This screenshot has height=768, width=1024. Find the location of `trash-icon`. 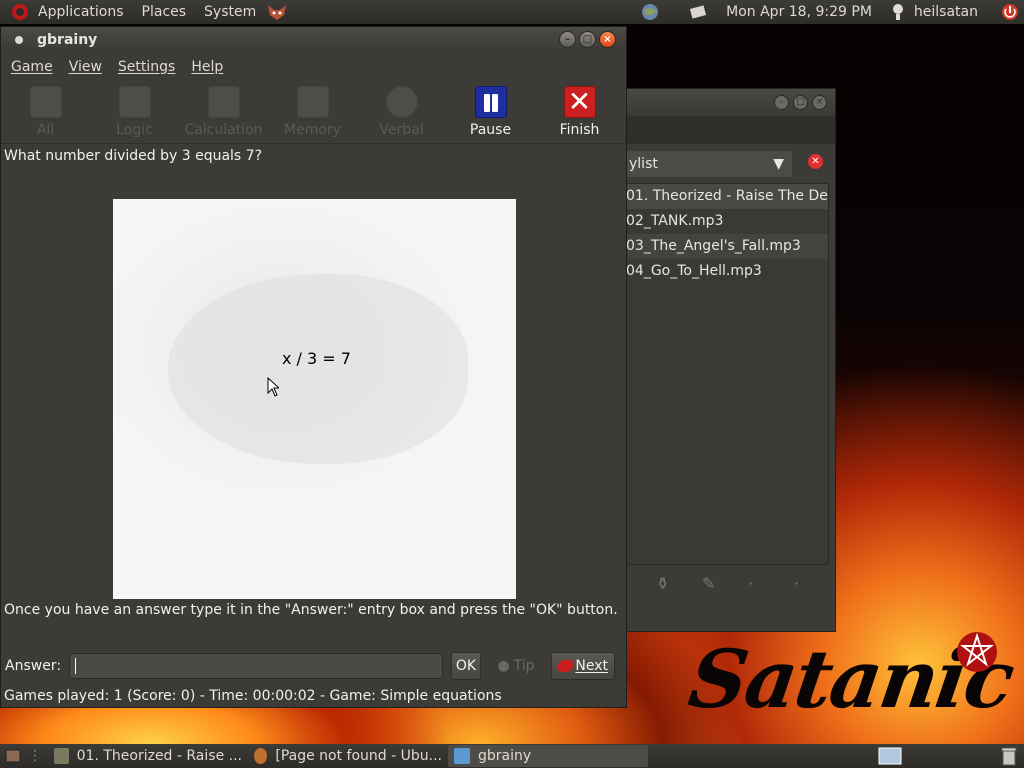

trash-icon is located at coordinates (1009, 756).